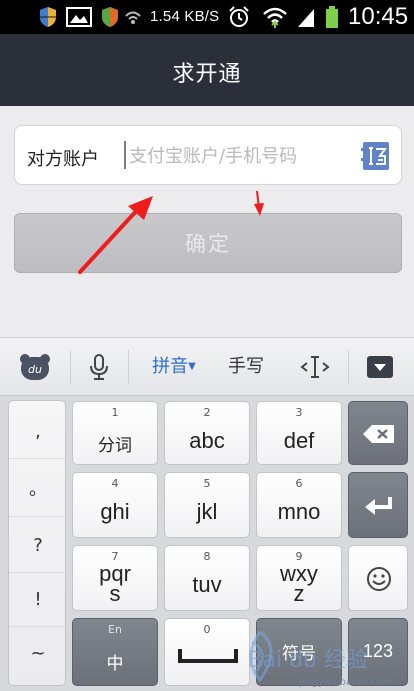  Describe the element at coordinates (207, 74) in the screenshot. I see `page-title: 求开通` at that location.